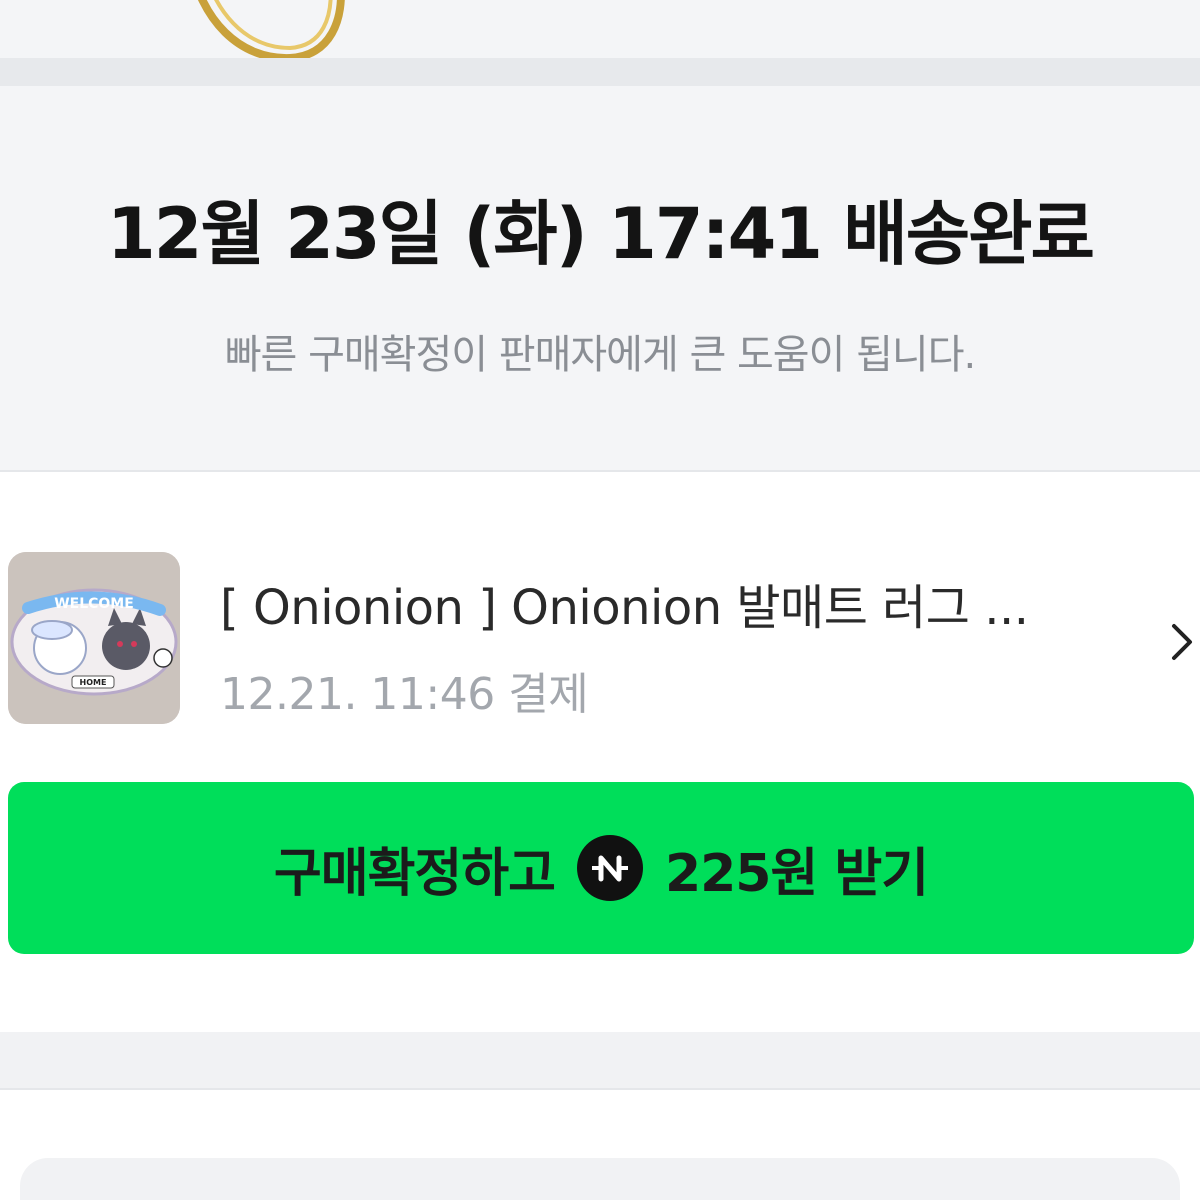 The width and height of the screenshot is (1200, 1200). What do you see at coordinates (271, 29) in the screenshot?
I see `ring-image` at bounding box center [271, 29].